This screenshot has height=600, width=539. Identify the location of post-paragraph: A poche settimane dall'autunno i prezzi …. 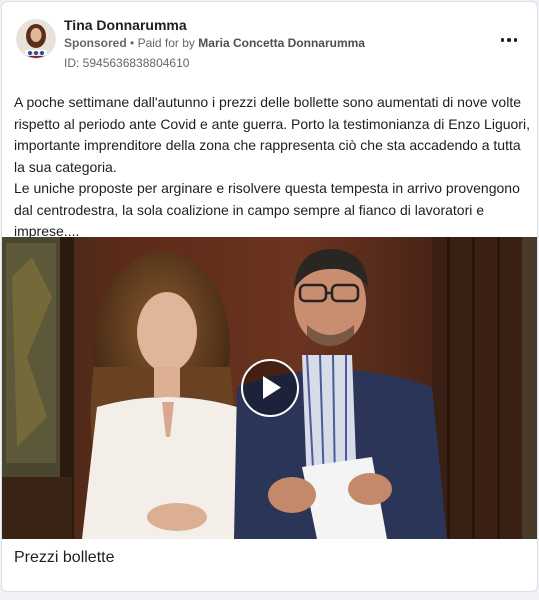
(272, 134).